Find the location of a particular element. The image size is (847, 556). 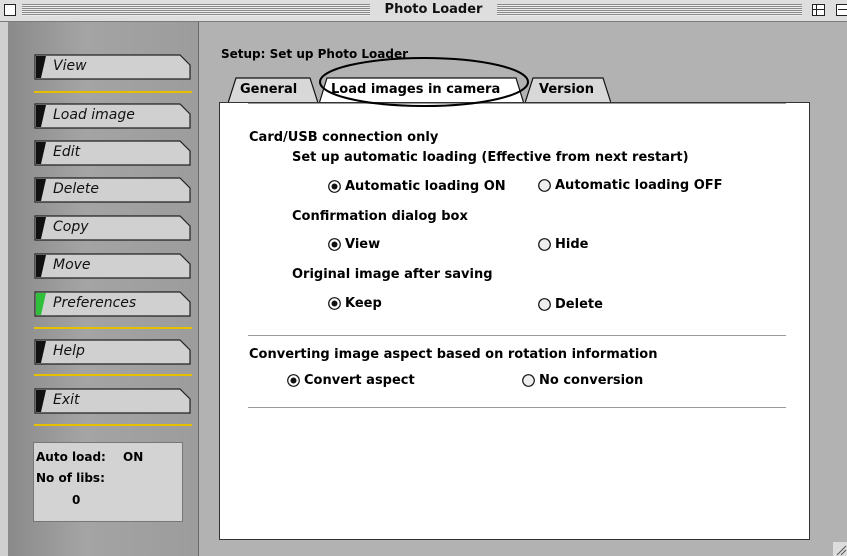

section-card-usb-title: Card/USB connection only is located at coordinates (344, 137).